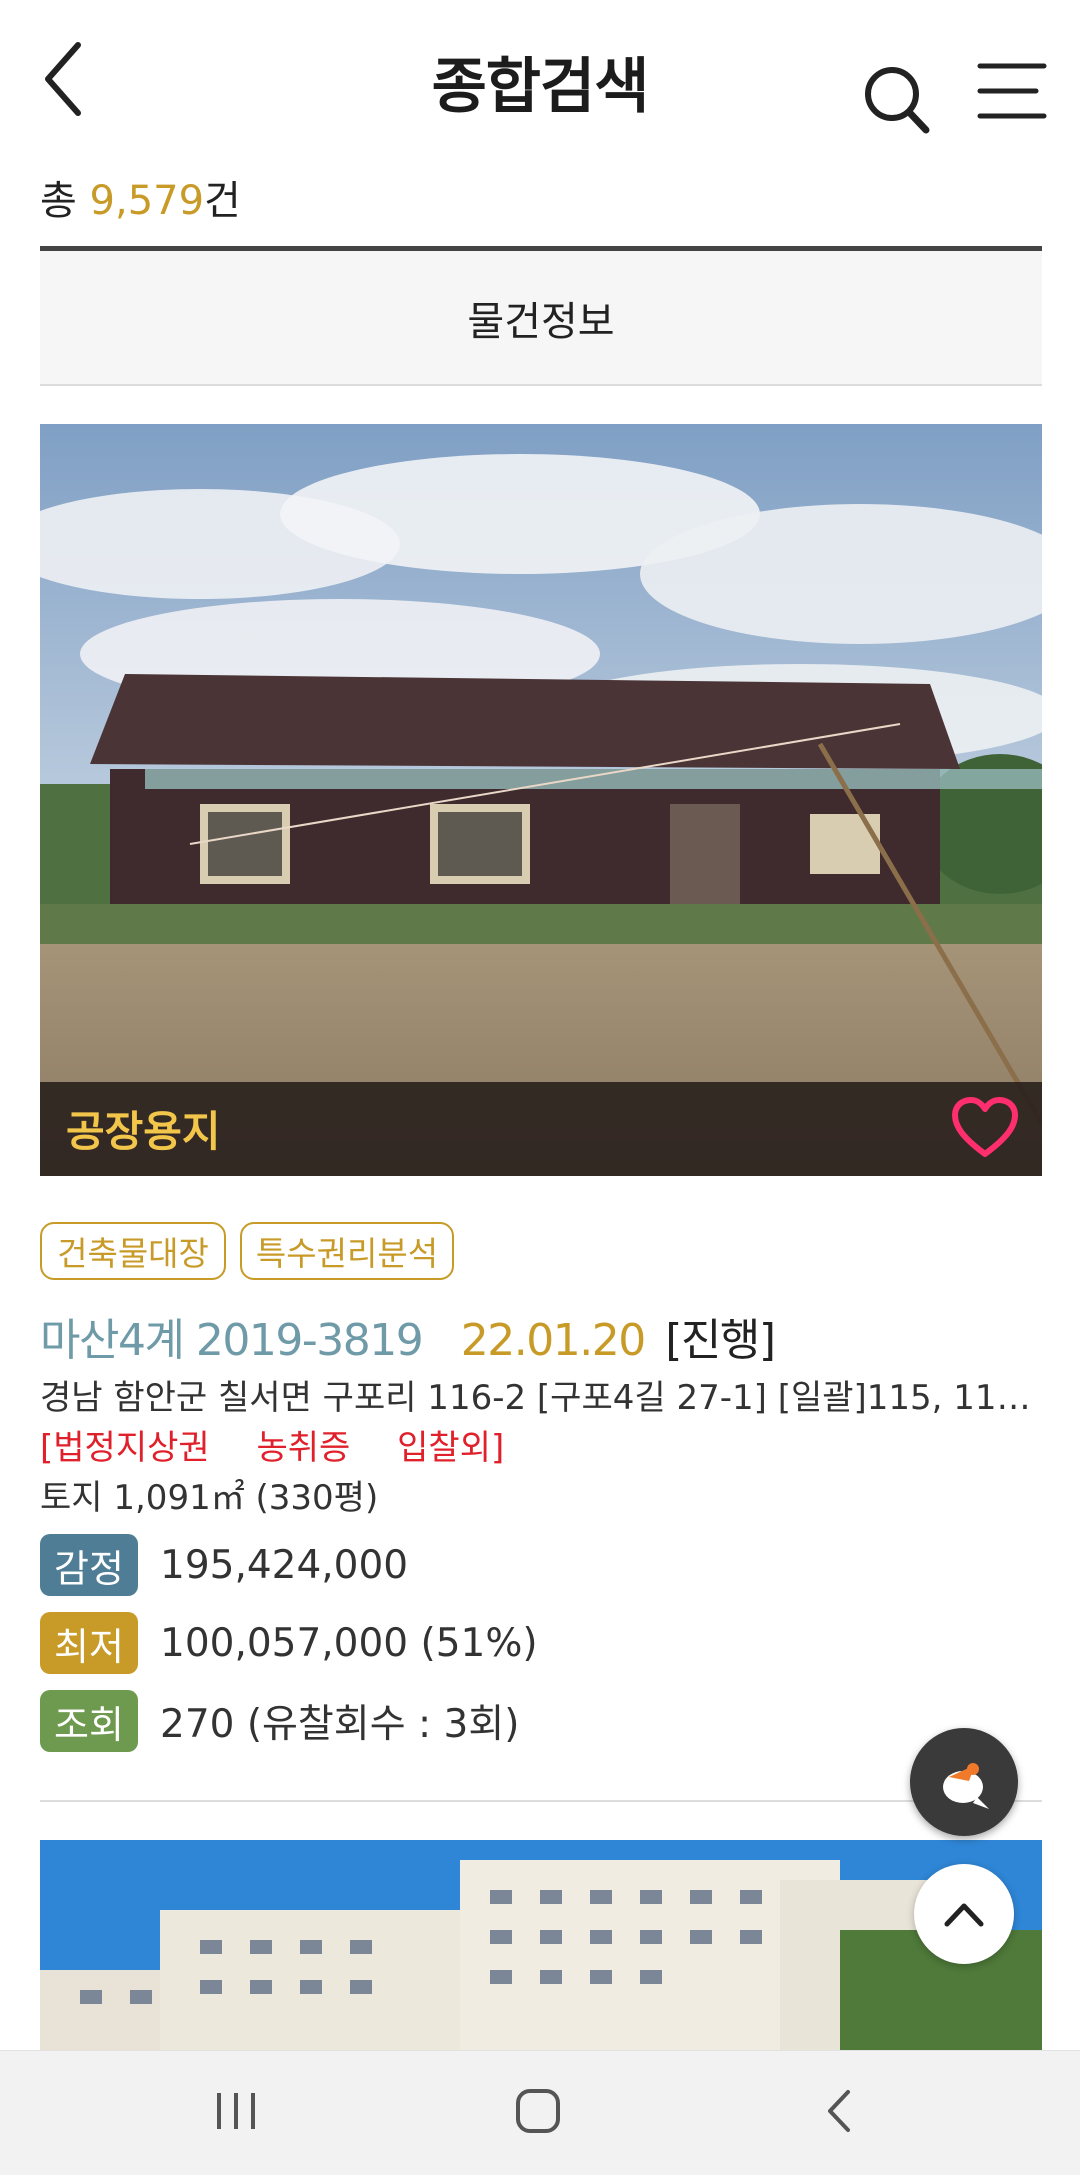 The width and height of the screenshot is (1080, 2175). Describe the element at coordinates (541, 1801) in the screenshot. I see `listing-divider` at that location.